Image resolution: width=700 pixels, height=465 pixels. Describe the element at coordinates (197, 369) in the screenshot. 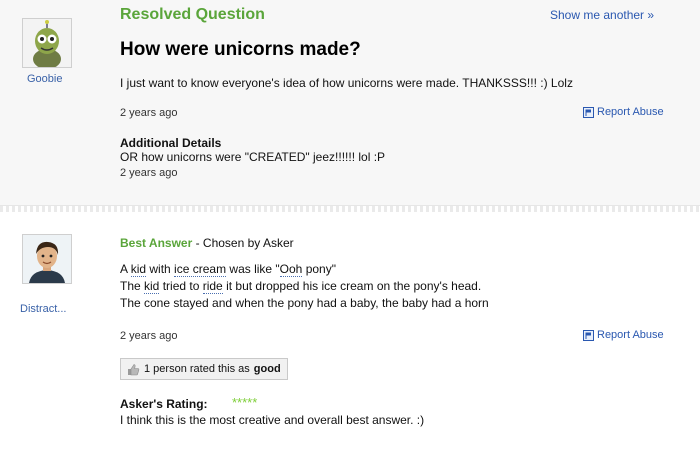

I see `rated-prefix: 1 person rated this as` at that location.